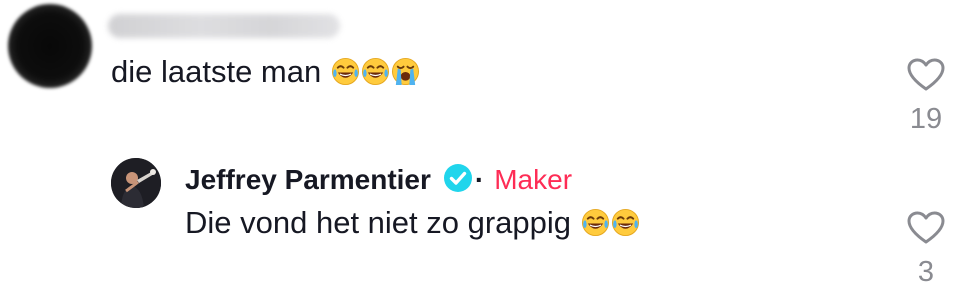 The image size is (954, 294). I want to click on comment-text-row: die laatste man, so click(265, 72).